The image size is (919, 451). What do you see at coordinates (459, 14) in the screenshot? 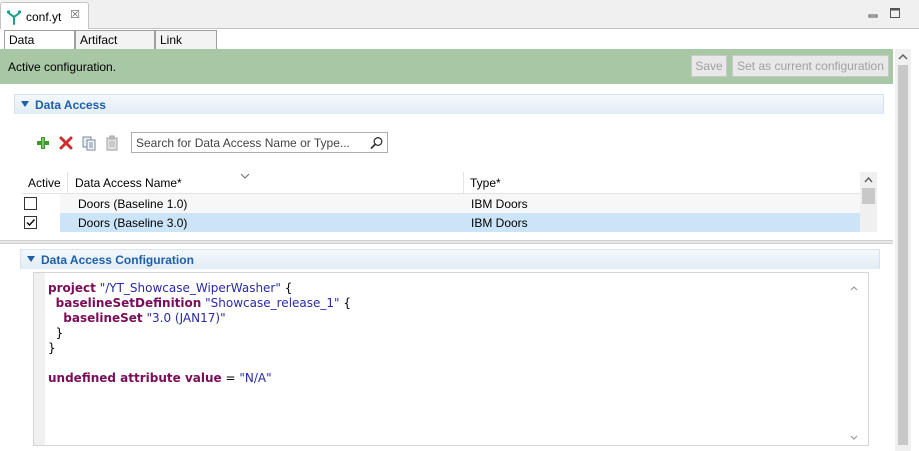
I see `editor-tab-bar: conf.yt ☒` at bounding box center [459, 14].